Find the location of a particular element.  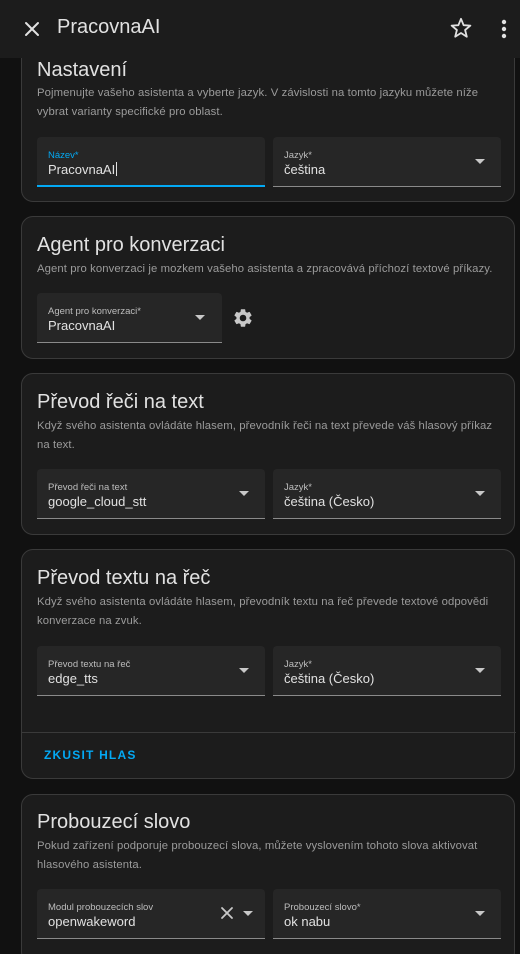

page-title: PracovnaAI is located at coordinates (109, 27).